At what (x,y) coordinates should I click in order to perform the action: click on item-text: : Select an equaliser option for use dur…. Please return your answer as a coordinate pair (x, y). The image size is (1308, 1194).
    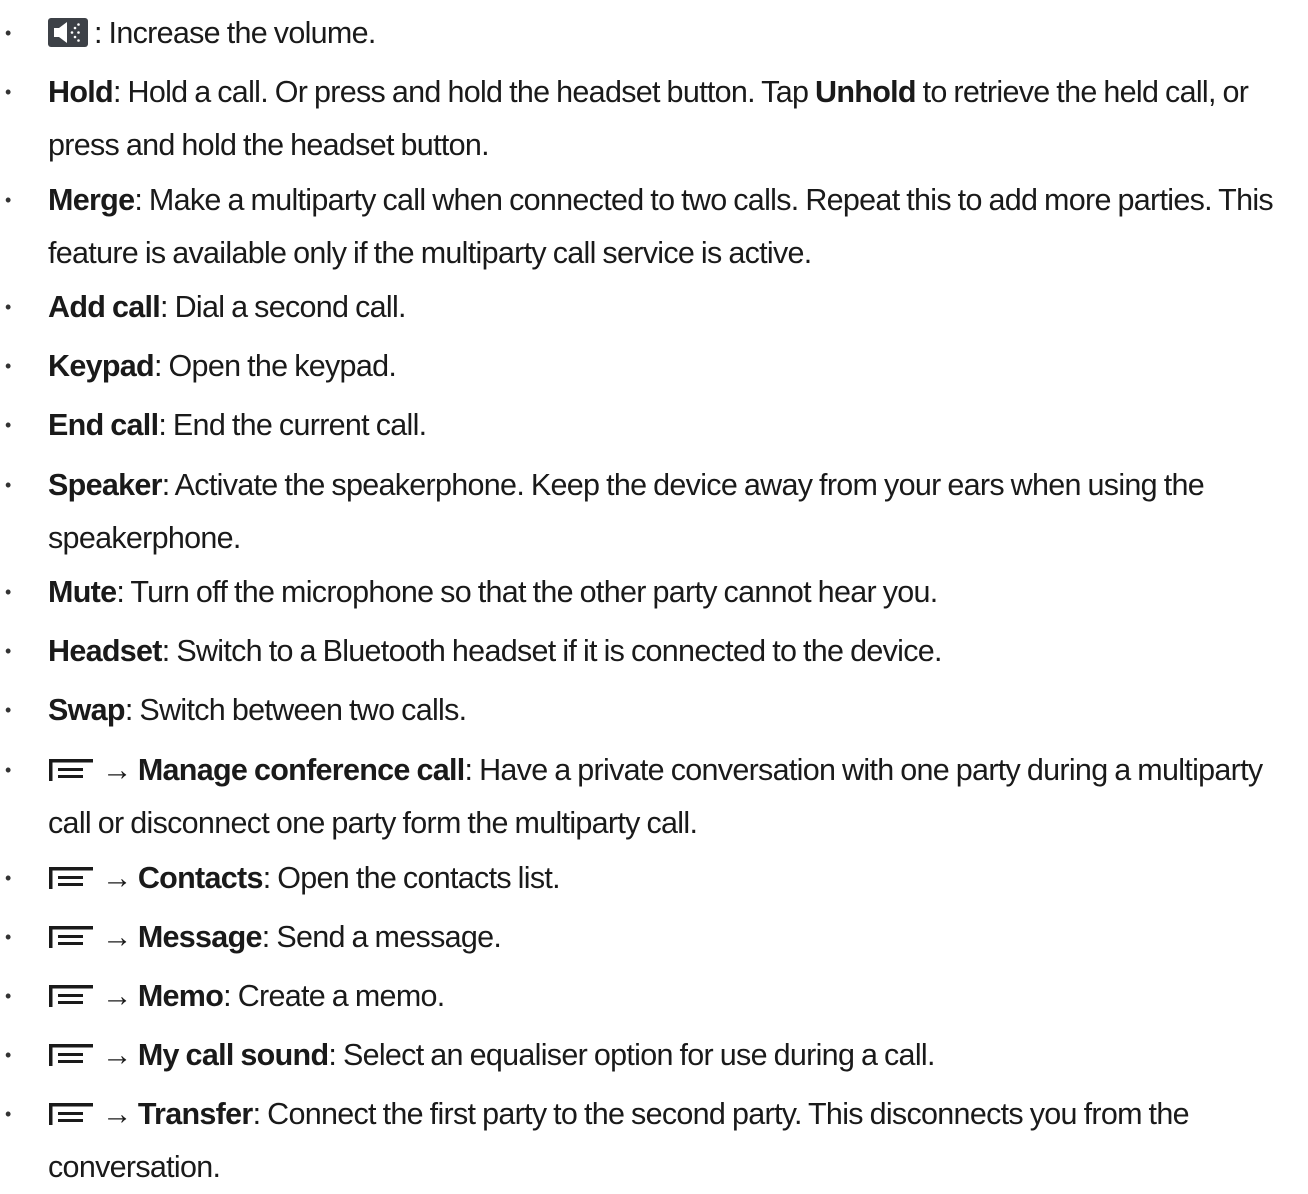
    Looking at the image, I should click on (631, 1055).